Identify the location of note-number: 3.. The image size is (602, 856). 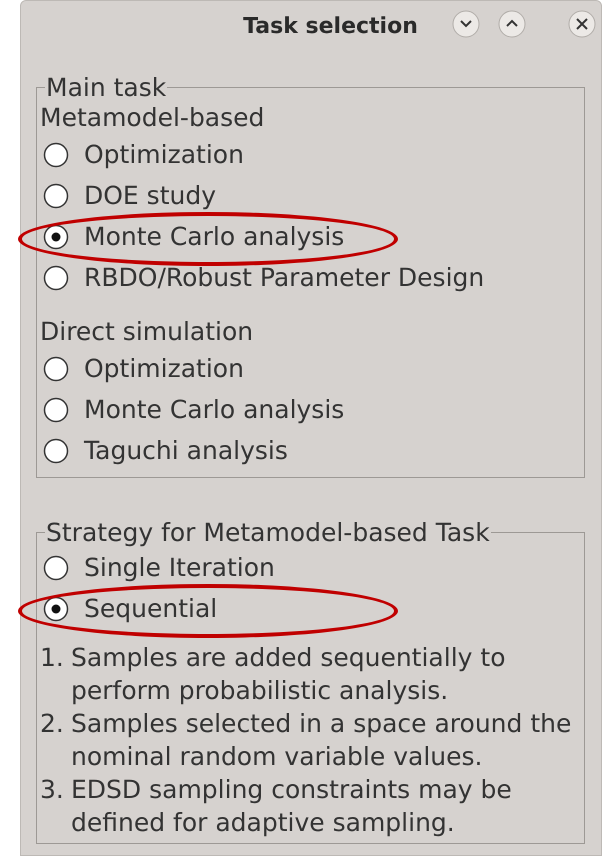
(52, 790).